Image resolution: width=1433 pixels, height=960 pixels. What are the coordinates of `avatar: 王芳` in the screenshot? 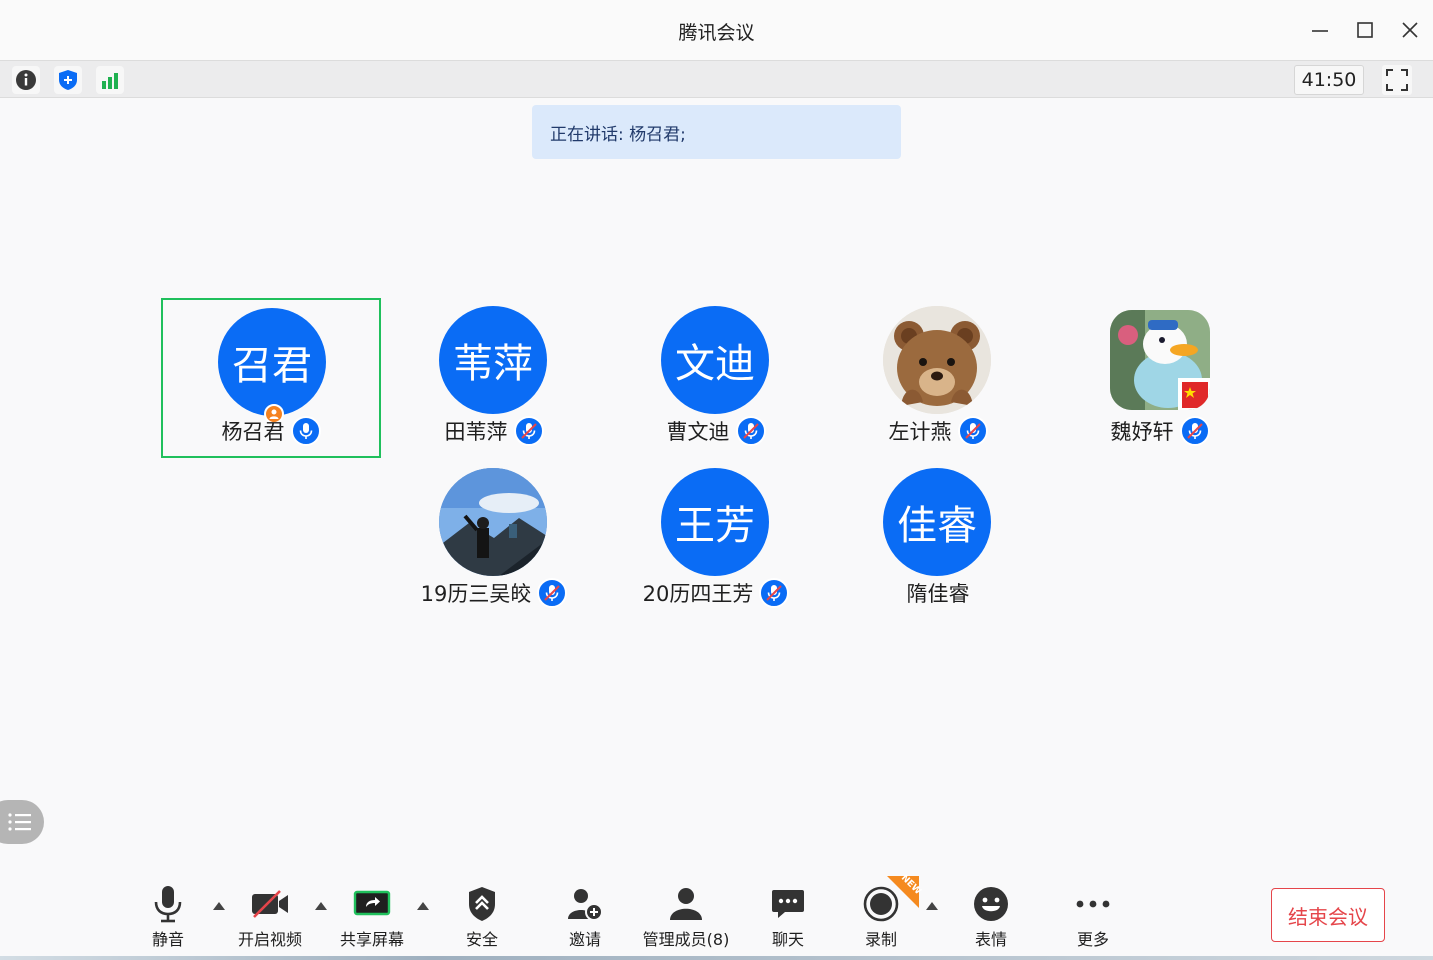 It's located at (715, 522).